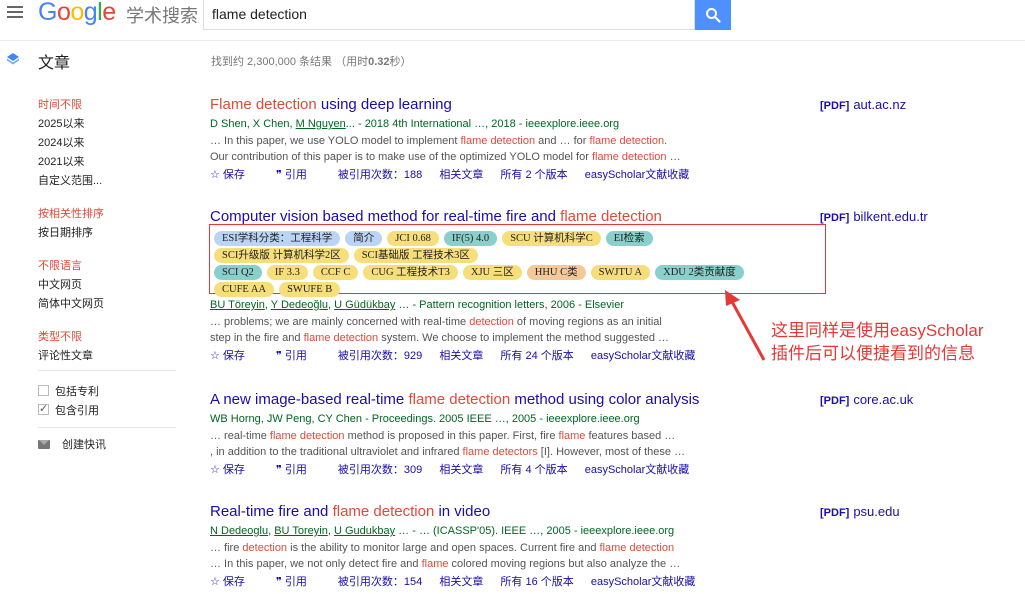 The height and width of the screenshot is (594, 1025). I want to click on badge-if: IF 3.3, so click(287, 272).